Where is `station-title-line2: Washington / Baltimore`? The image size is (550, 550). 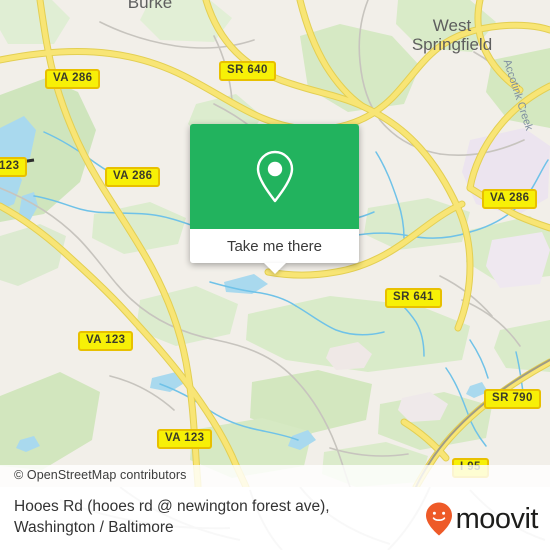
station-title-line2: Washington / Baltimore is located at coordinates (94, 527).